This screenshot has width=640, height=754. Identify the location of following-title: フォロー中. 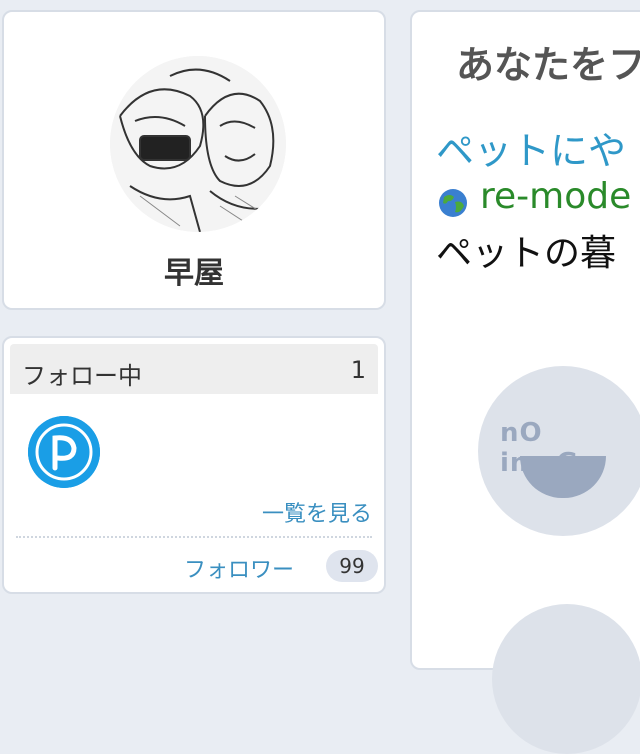
(82, 376).